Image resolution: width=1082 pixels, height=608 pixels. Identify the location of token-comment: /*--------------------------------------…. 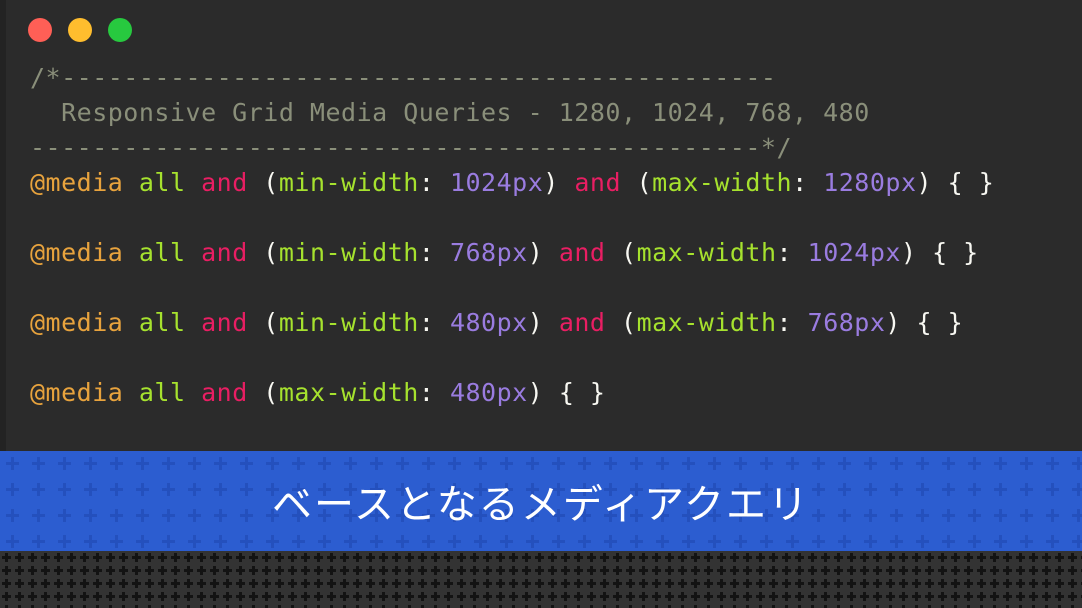
(403, 77).